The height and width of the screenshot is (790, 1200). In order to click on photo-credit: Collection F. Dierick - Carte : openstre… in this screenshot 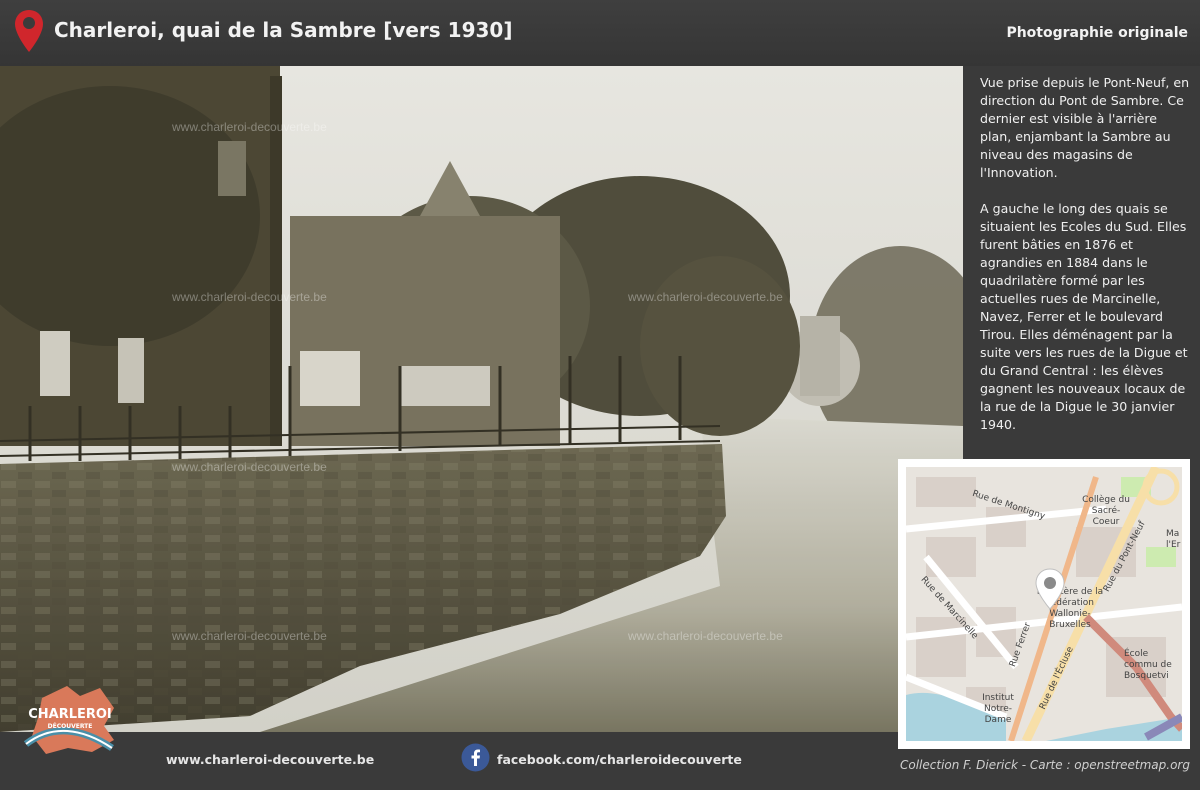, I will do `click(1045, 765)`.